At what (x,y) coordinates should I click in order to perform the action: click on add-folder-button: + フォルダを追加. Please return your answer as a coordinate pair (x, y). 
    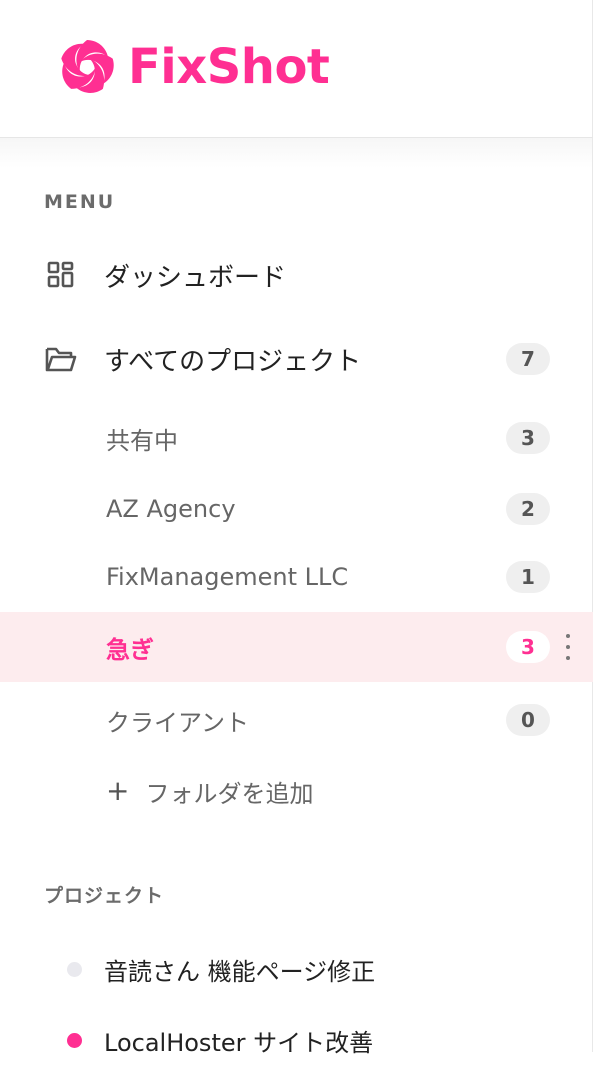
    Looking at the image, I should click on (296, 791).